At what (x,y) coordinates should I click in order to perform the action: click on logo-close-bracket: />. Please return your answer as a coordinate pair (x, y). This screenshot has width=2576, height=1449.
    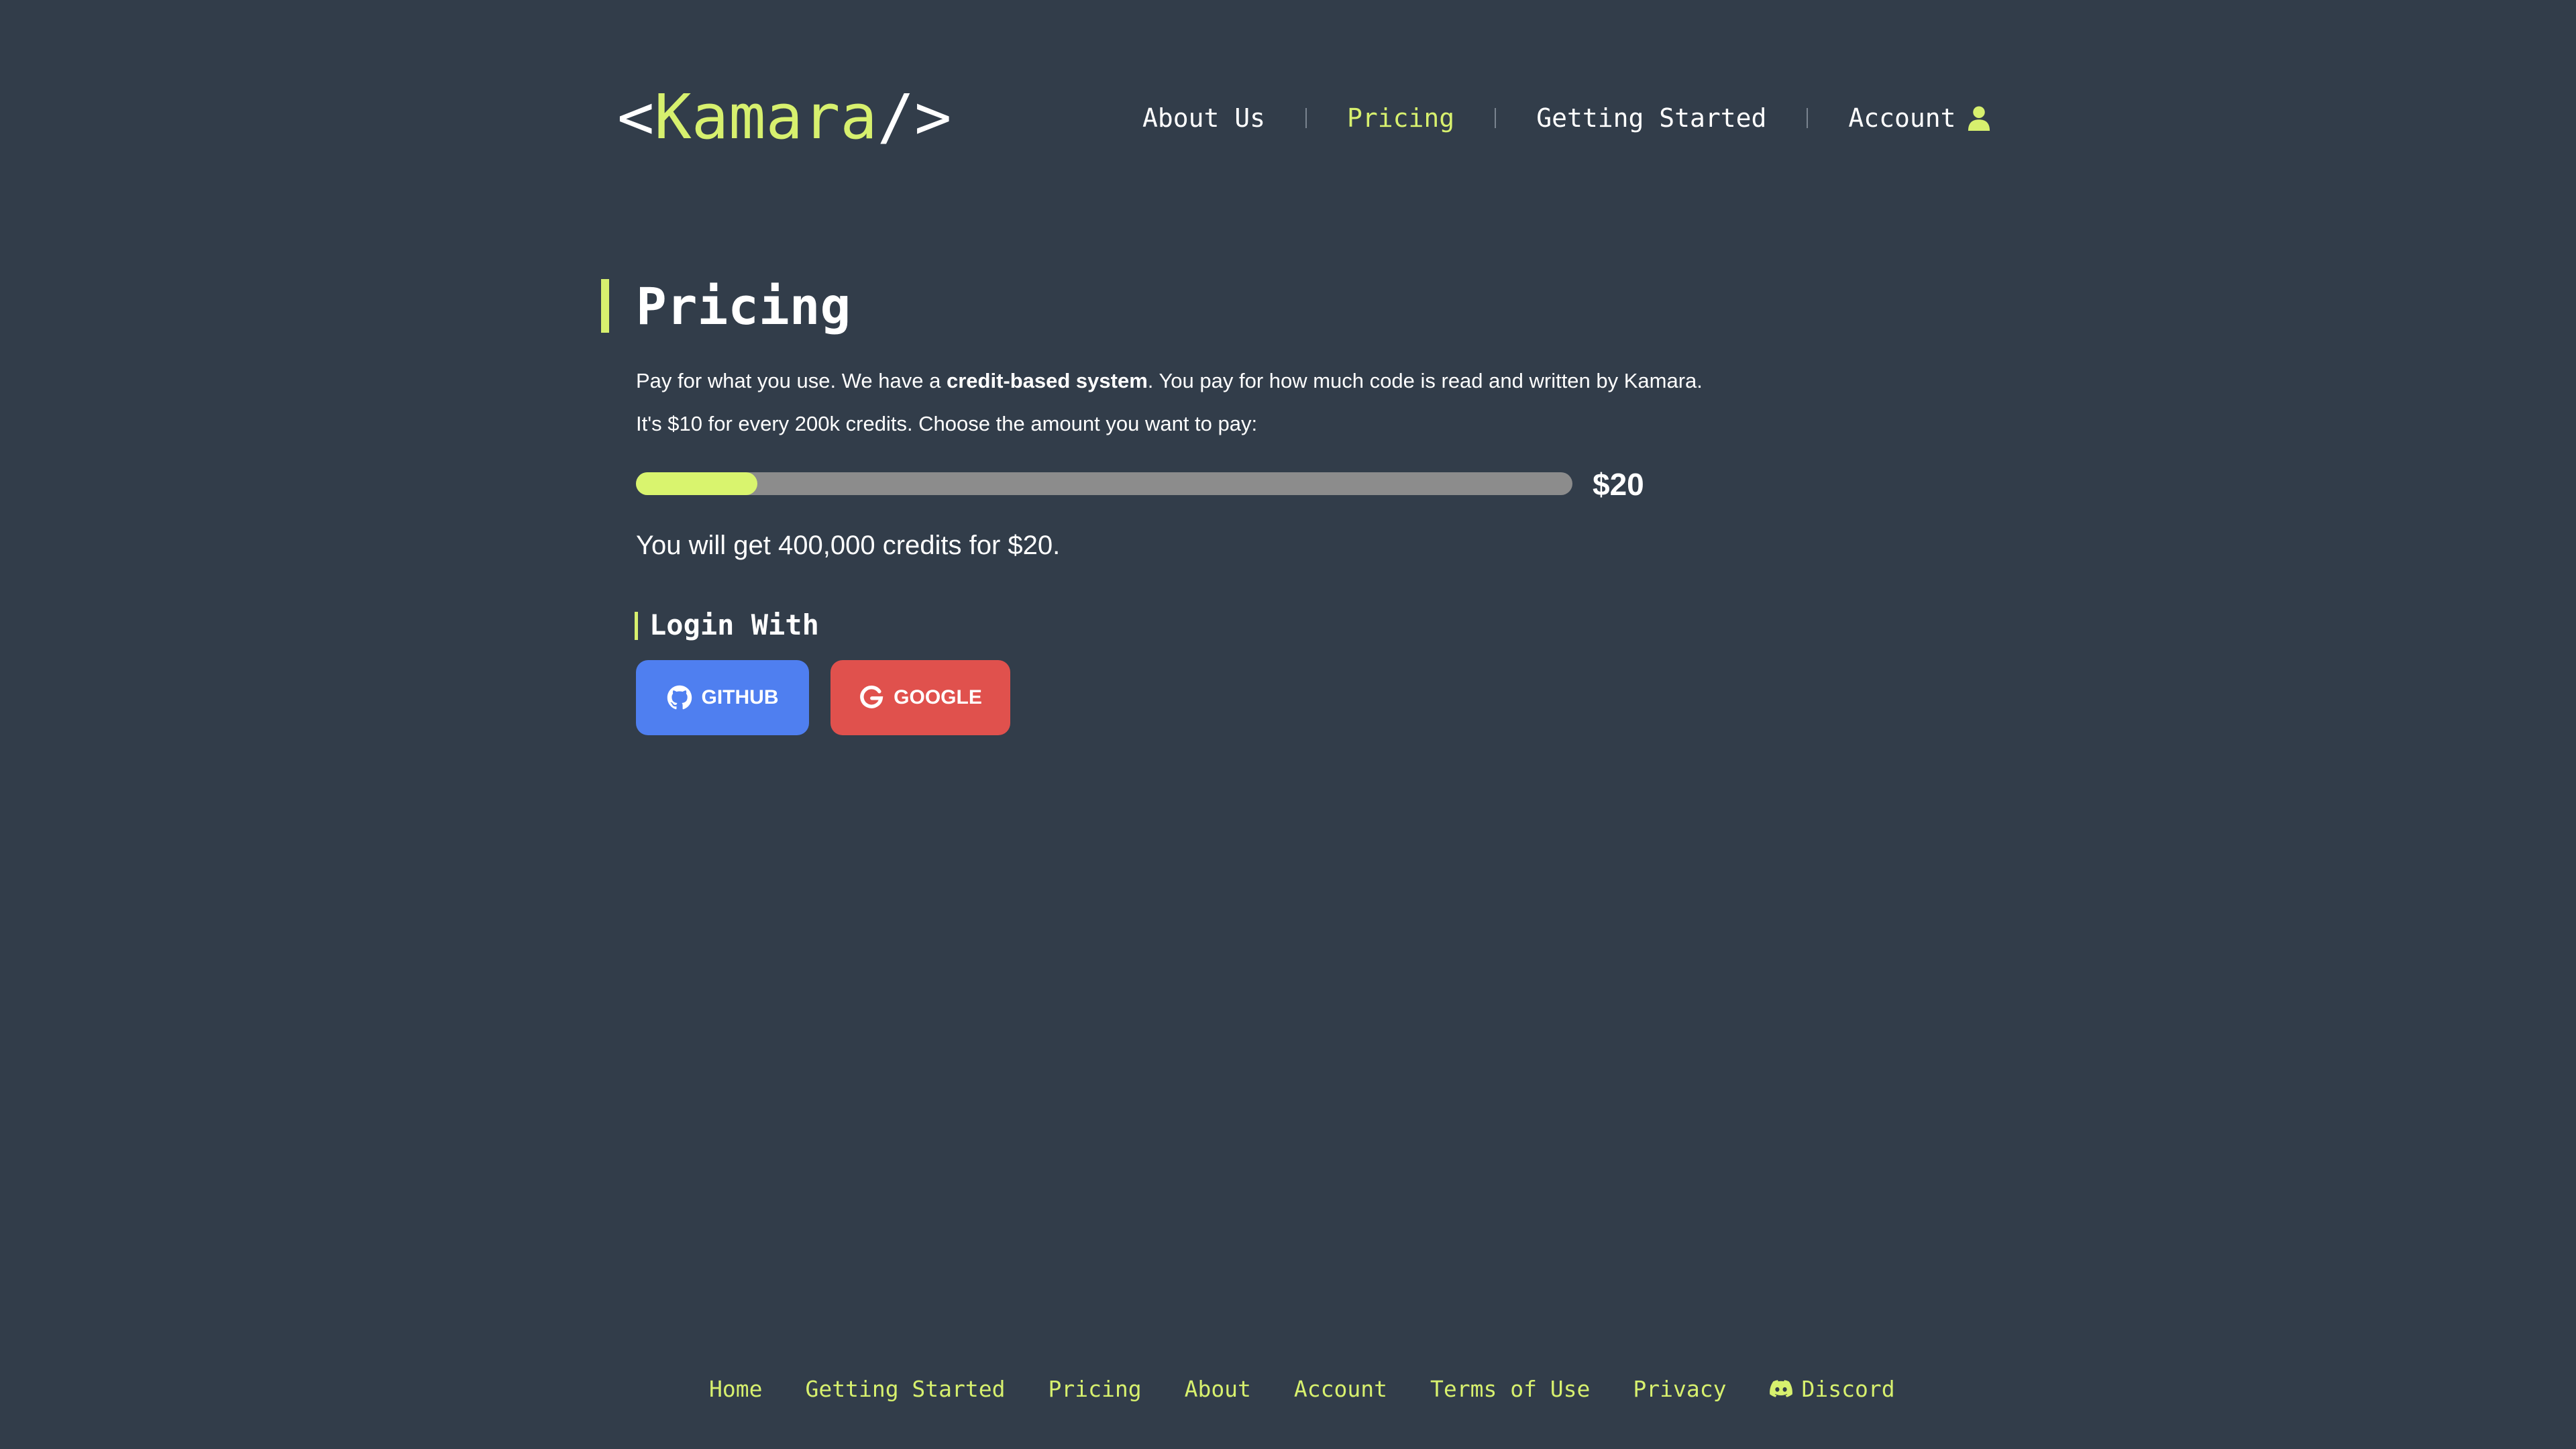
    Looking at the image, I should click on (914, 117).